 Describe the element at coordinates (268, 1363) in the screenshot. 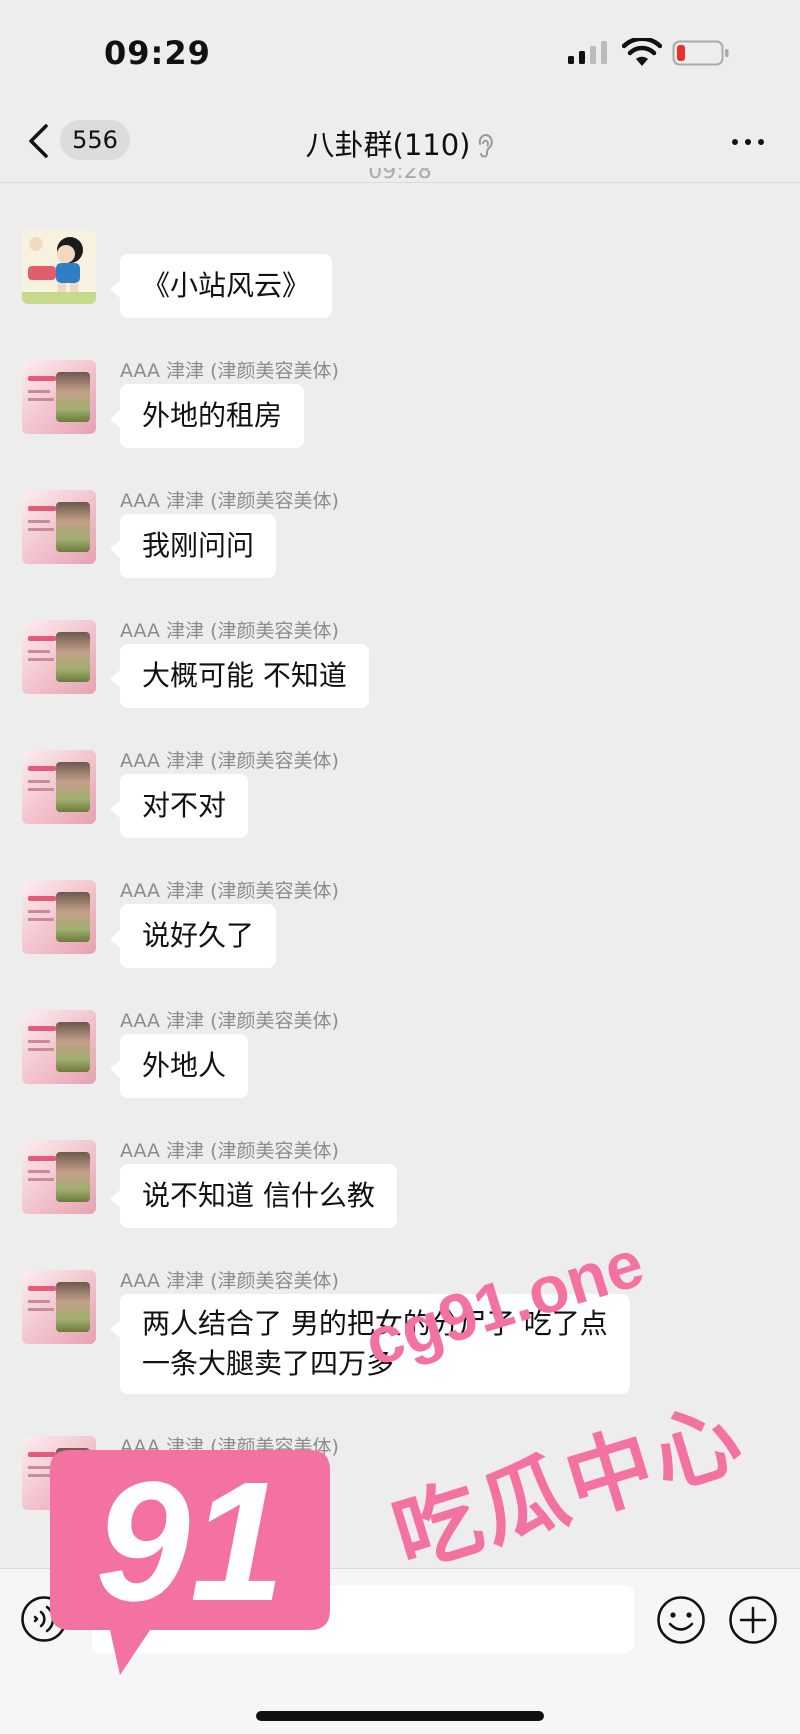

I see `message-text-line: 一条大腿卖了四万多` at that location.